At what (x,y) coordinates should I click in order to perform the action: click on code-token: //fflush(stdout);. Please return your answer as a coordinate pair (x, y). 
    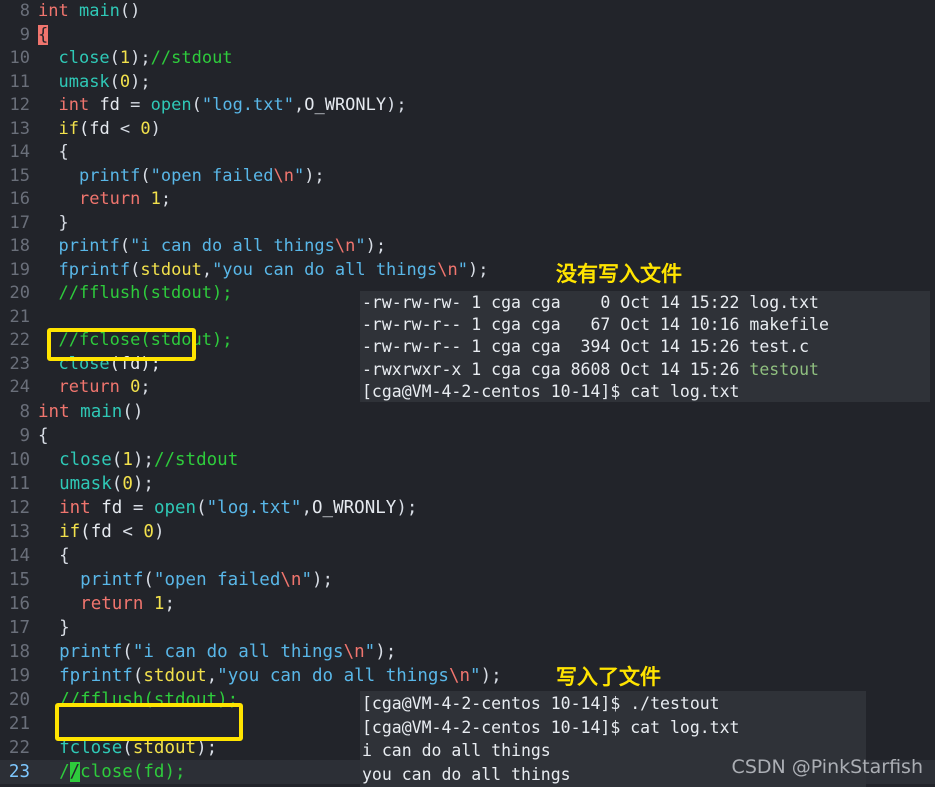
    Looking at the image, I should click on (135, 293).